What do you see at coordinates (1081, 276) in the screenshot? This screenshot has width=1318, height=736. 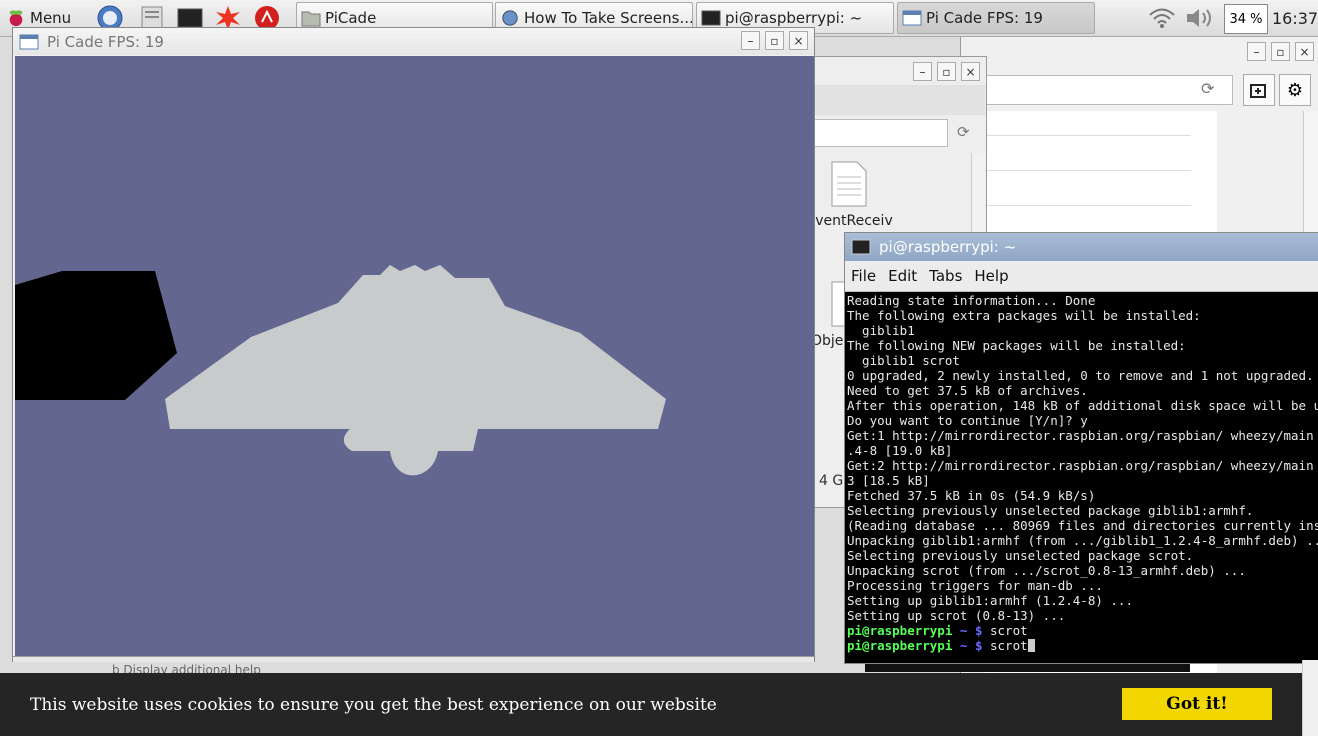 I see `terminal-menubar: File Edit Tabs Help` at bounding box center [1081, 276].